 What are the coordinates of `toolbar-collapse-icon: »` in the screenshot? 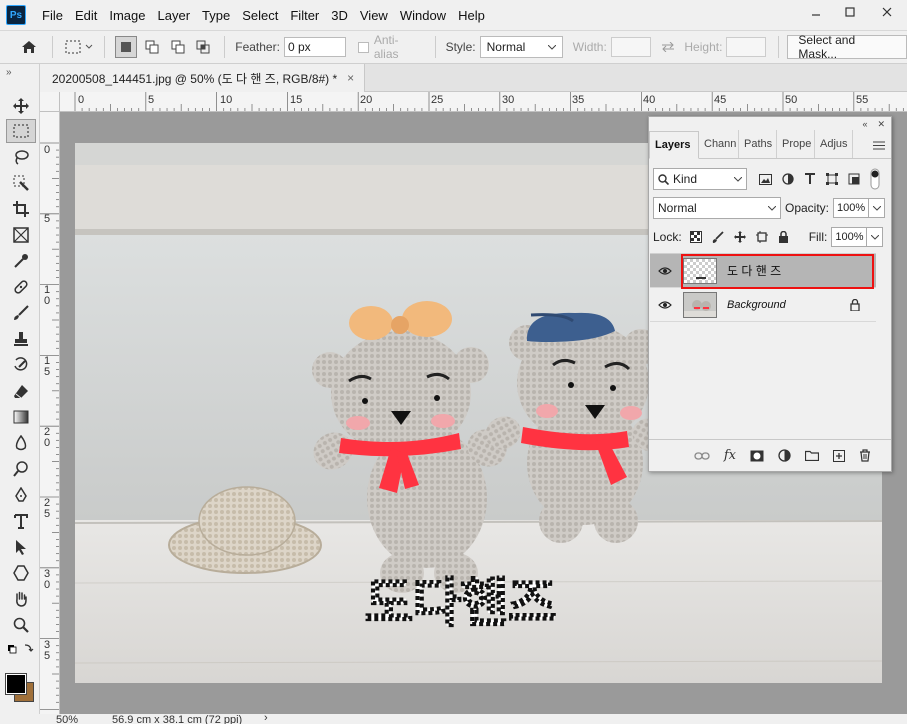 It's located at (19, 72).